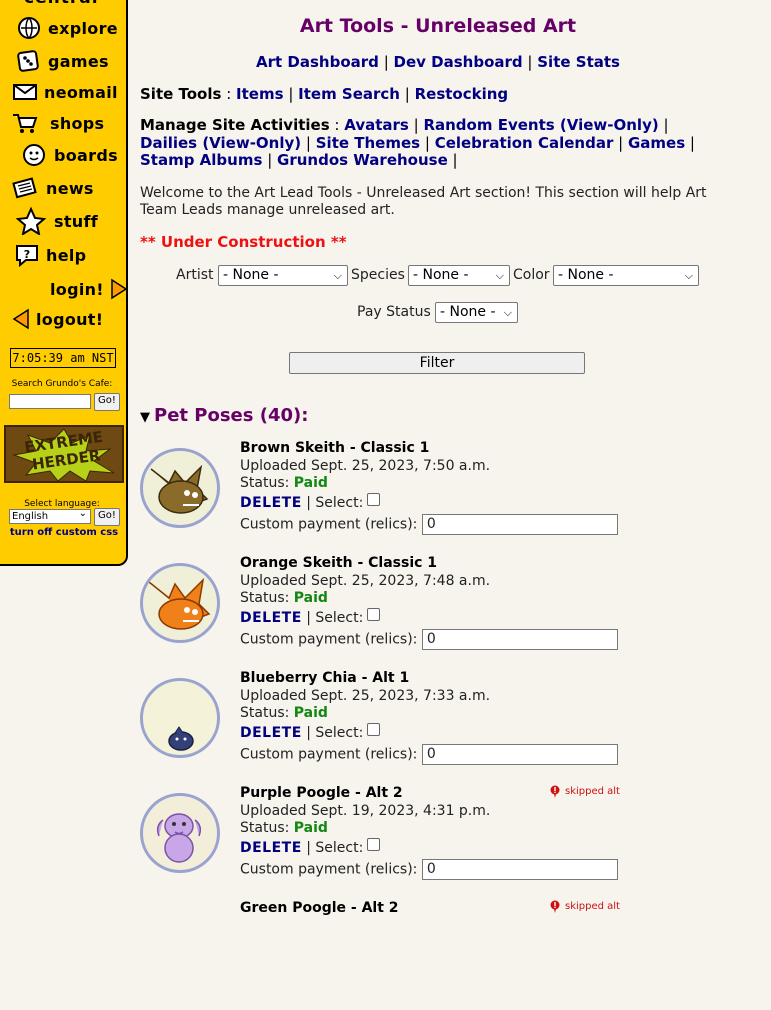 The image size is (771, 1010). What do you see at coordinates (76, 221) in the screenshot?
I see `nav-label: stuff` at bounding box center [76, 221].